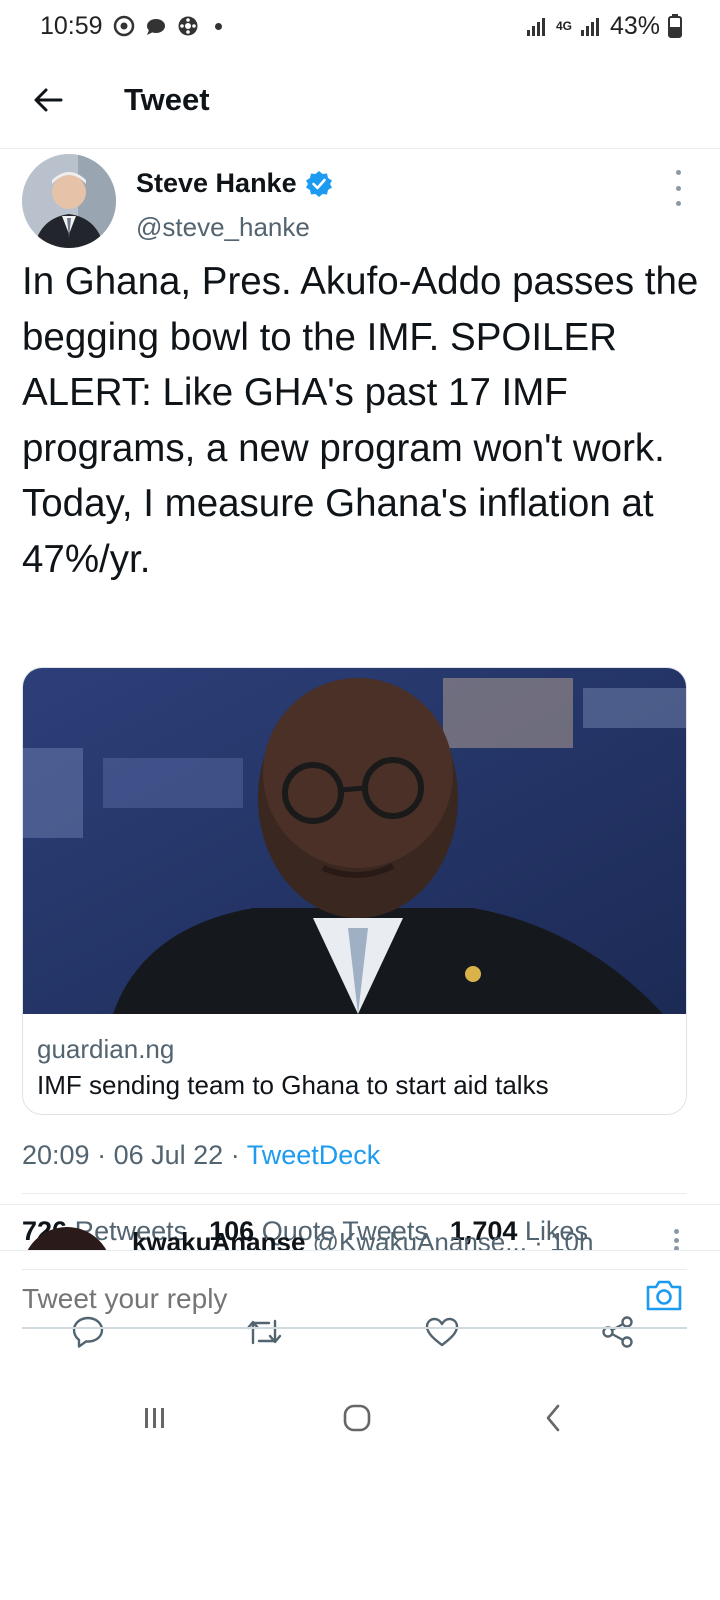 The width and height of the screenshot is (720, 1600). What do you see at coordinates (634, 25) in the screenshot?
I see `battery-percentage: 43%` at bounding box center [634, 25].